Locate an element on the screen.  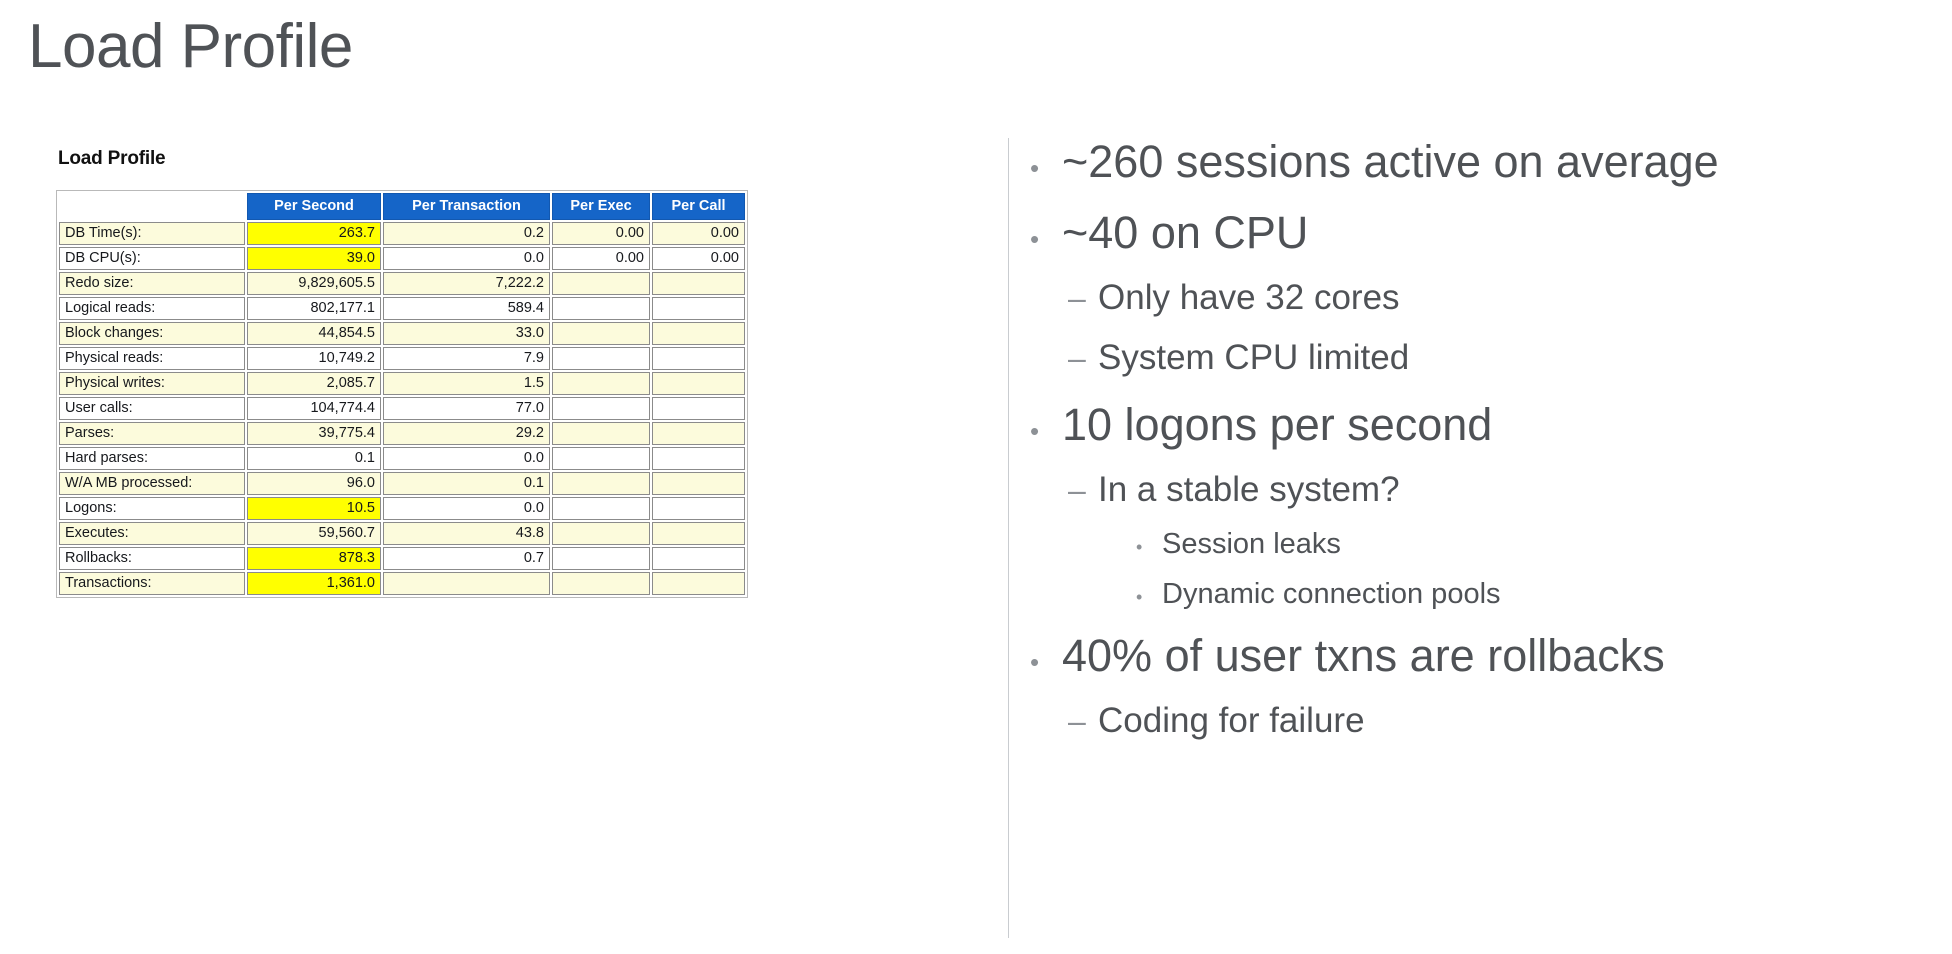
row-label: Executes: is located at coordinates (152, 533).